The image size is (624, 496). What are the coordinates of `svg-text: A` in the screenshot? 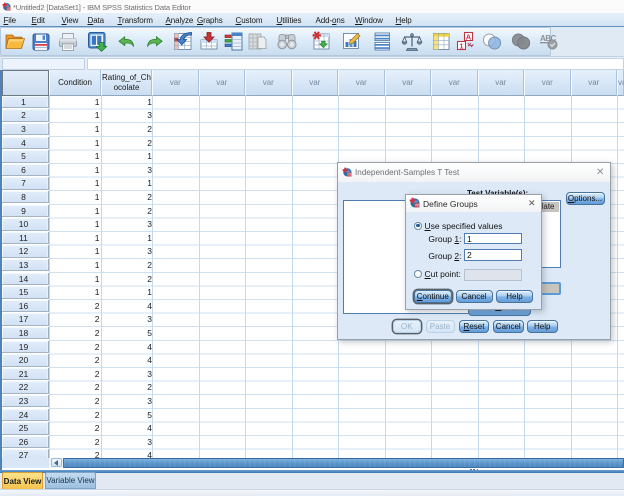 It's located at (469, 36).